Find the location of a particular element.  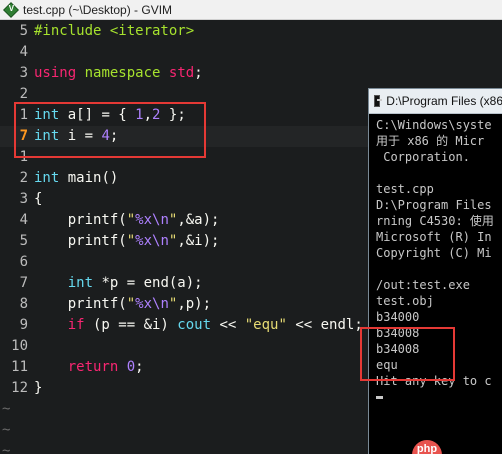

line-number: 7 is located at coordinates (23, 283).